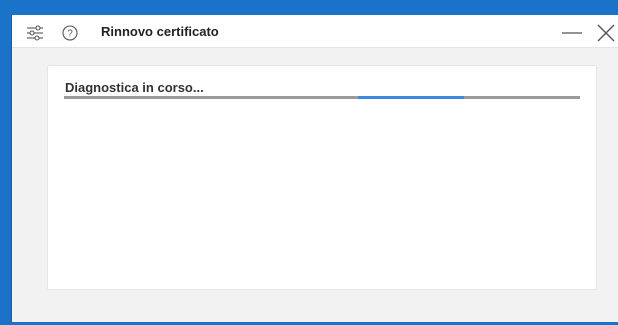  I want to click on progress-bar, so click(322, 97).